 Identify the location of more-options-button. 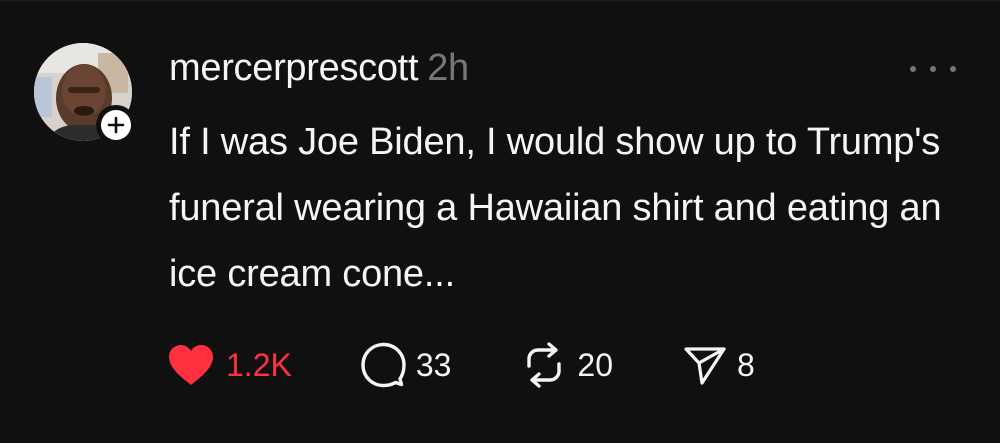
(933, 69).